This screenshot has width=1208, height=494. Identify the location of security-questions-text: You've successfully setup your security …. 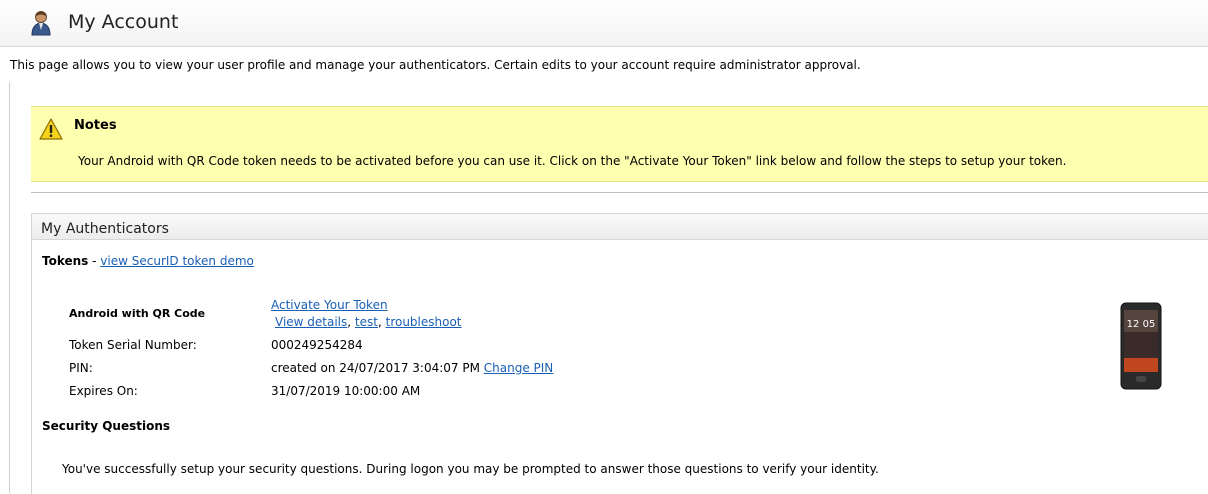
(470, 469).